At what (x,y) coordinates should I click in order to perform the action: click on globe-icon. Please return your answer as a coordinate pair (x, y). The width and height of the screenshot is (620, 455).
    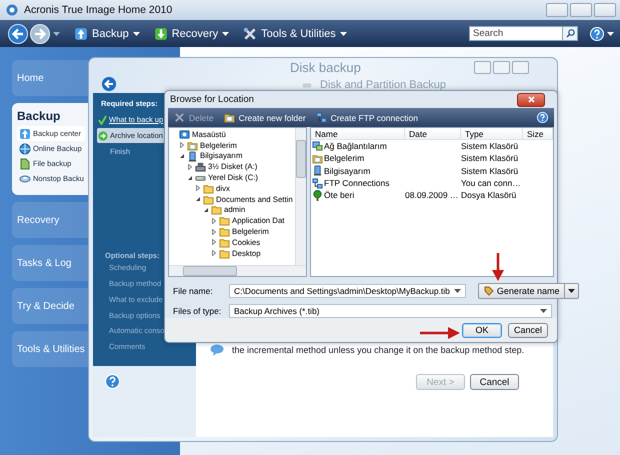
    Looking at the image, I should click on (25, 148).